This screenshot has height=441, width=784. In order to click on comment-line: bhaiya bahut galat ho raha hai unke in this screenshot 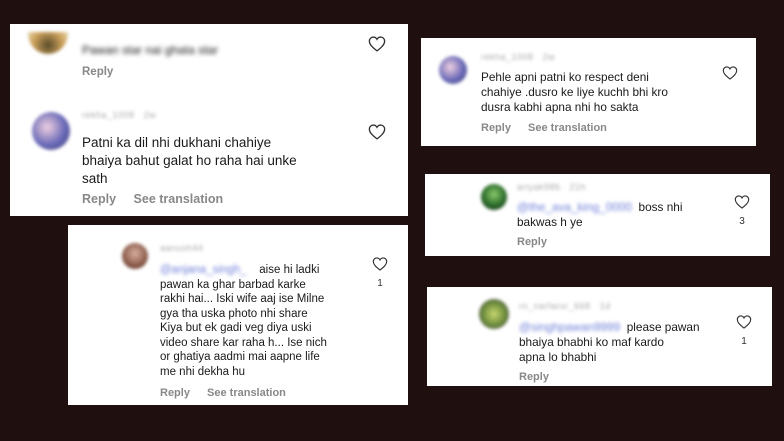, I will do `click(189, 160)`.